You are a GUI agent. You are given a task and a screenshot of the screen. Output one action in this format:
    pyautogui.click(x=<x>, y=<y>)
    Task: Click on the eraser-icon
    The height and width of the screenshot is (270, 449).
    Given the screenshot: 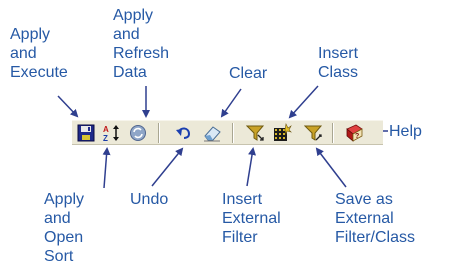 What is the action you would take?
    pyautogui.click(x=212, y=134)
    